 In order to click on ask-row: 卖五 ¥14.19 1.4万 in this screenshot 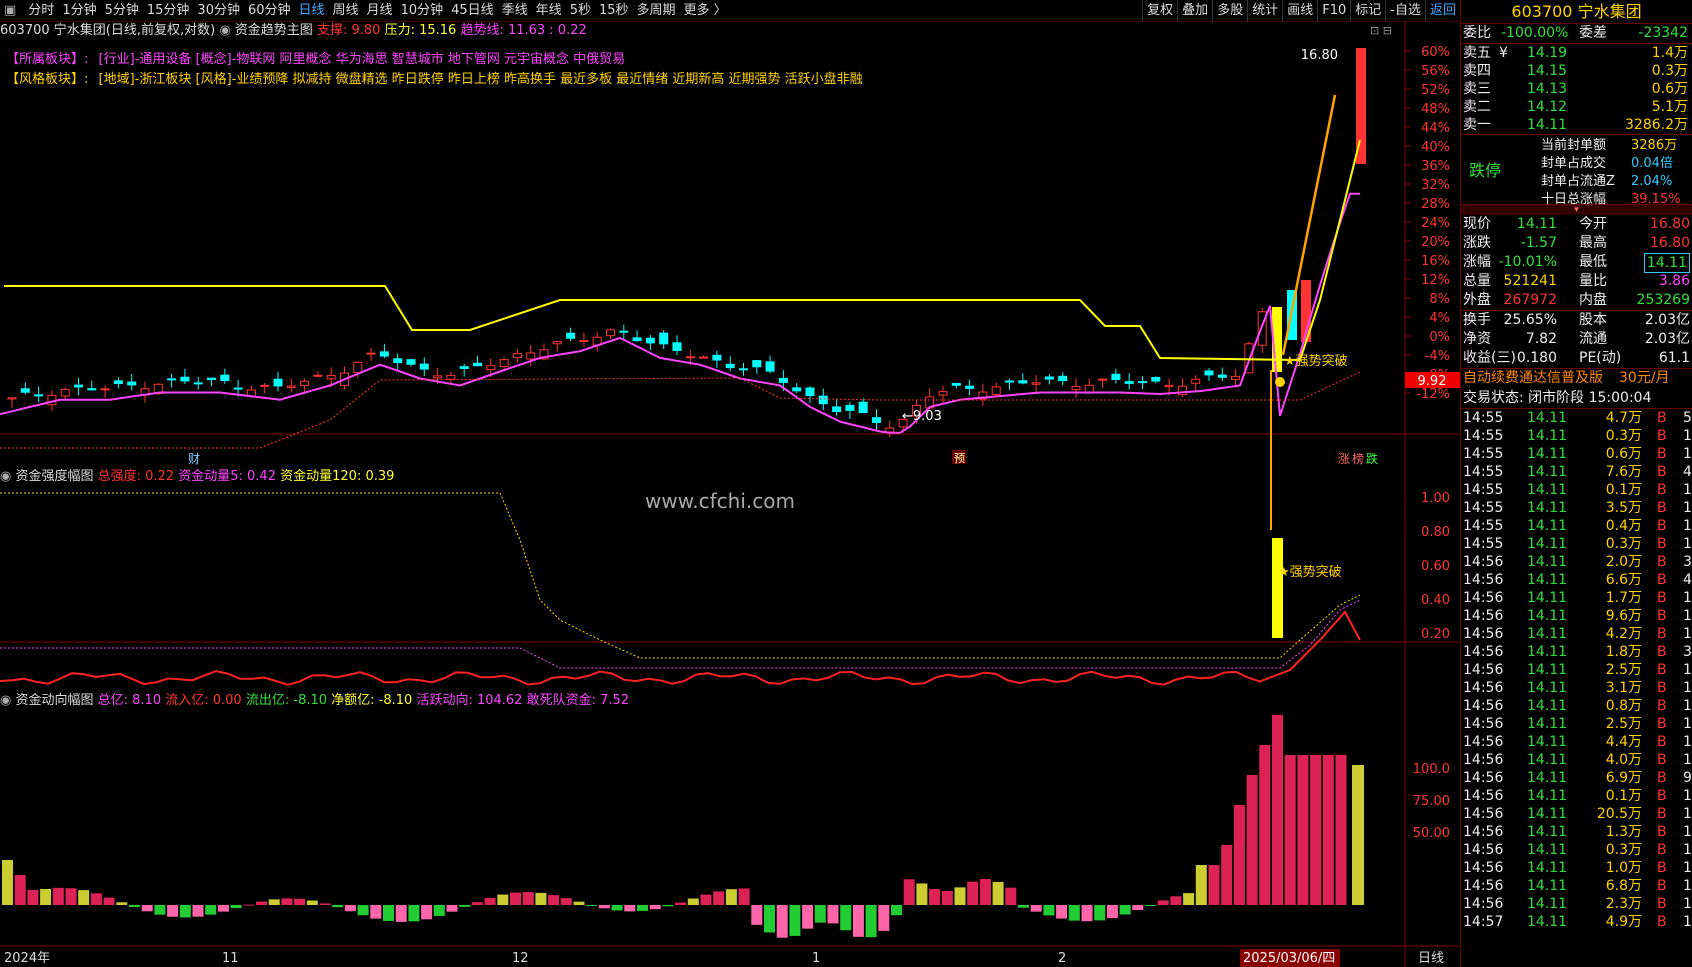, I will do `click(1576, 53)`.